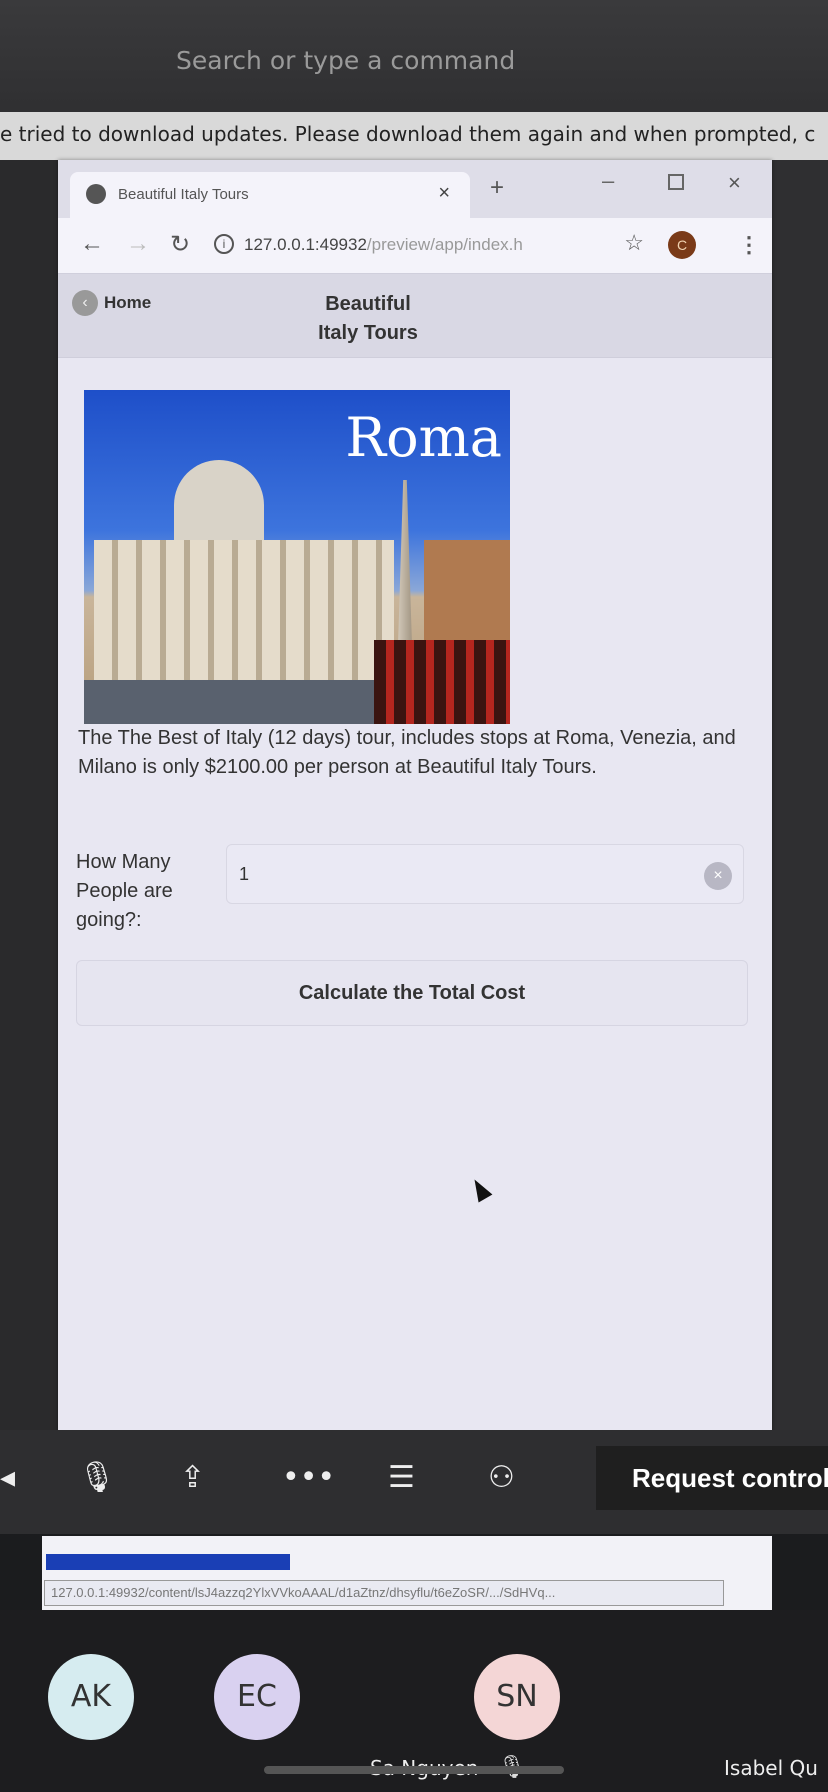  I want to click on back-circle-icon: ‹, so click(85, 303).